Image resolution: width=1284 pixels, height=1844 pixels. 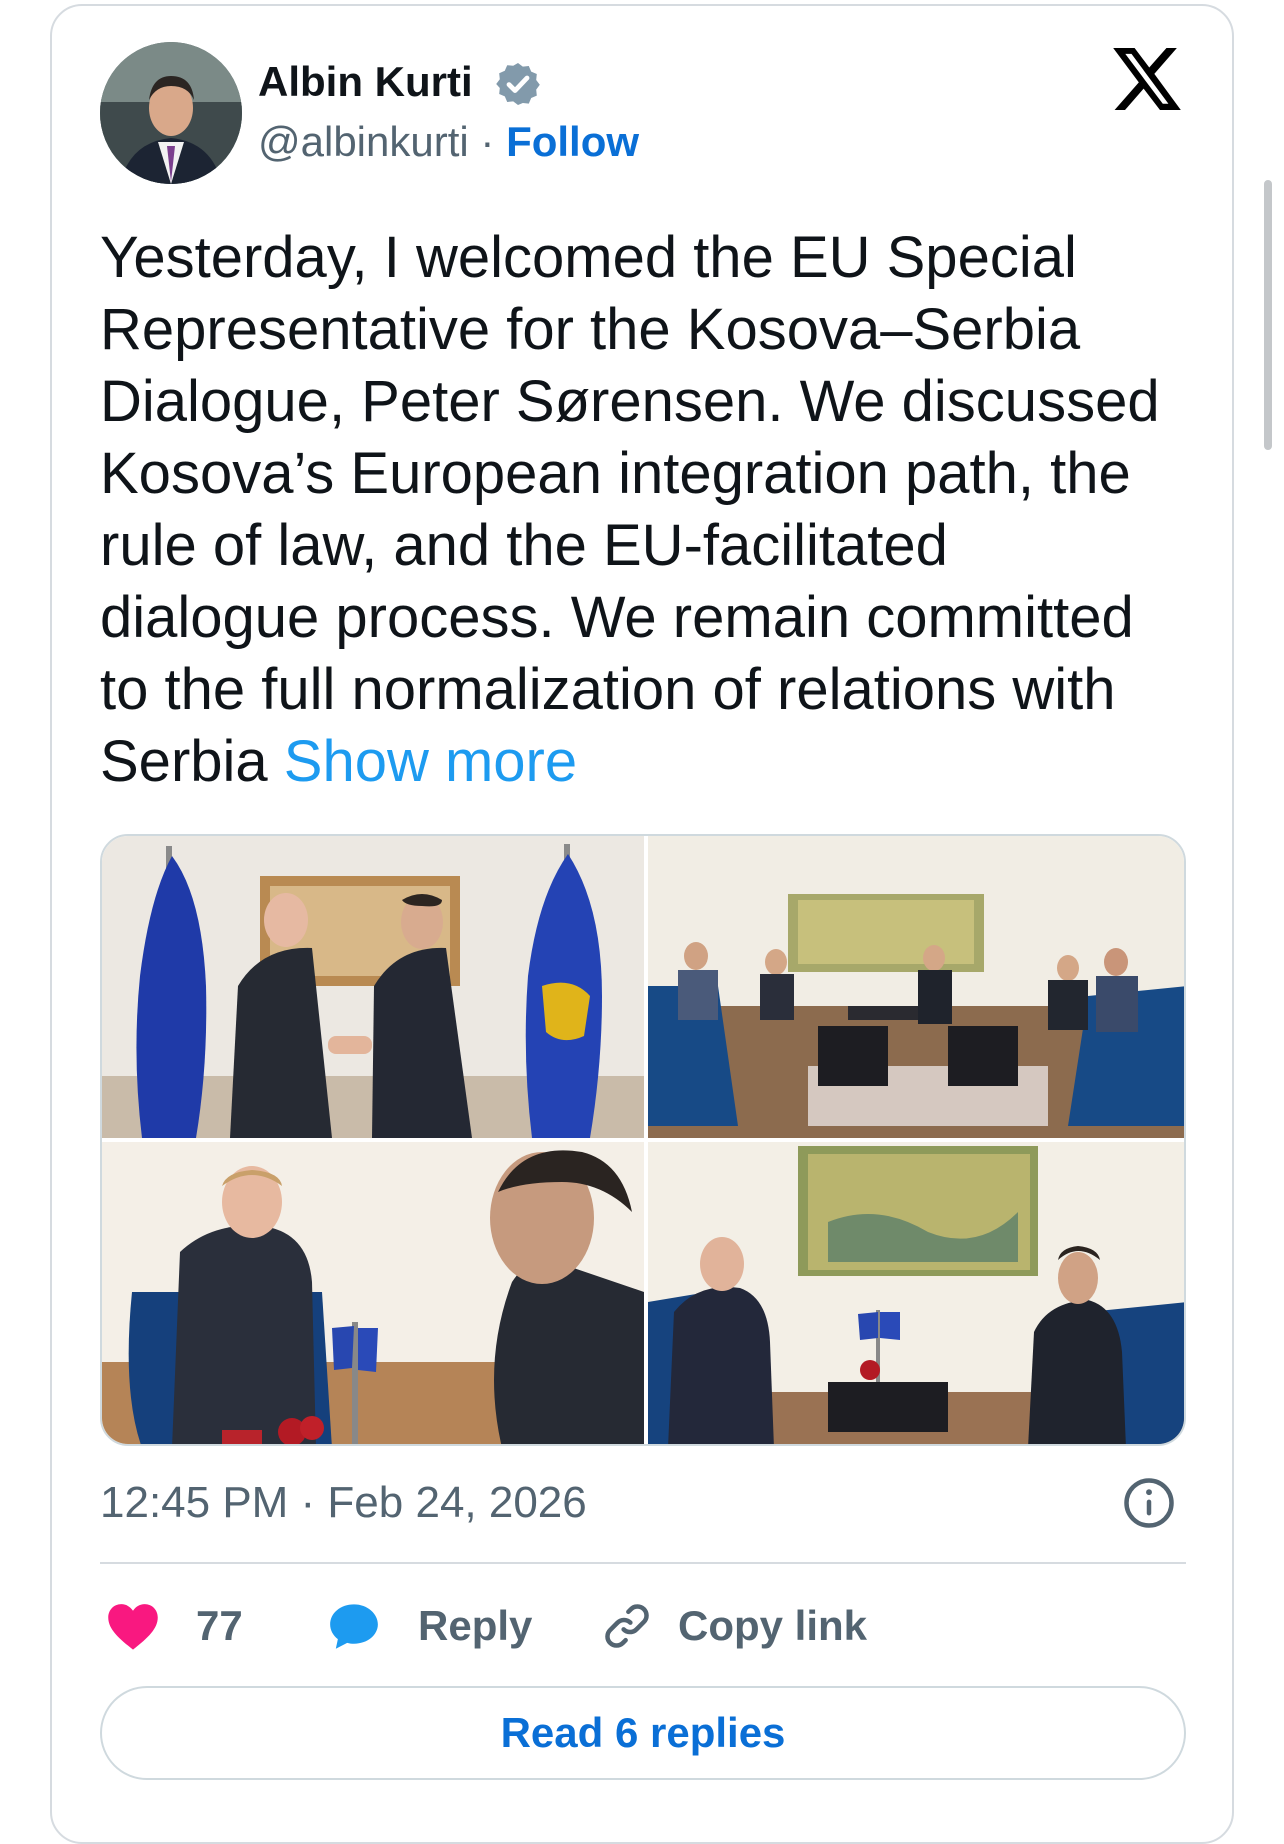 What do you see at coordinates (916, 1293) in the screenshot?
I see `photo-meeting-seated` at bounding box center [916, 1293].